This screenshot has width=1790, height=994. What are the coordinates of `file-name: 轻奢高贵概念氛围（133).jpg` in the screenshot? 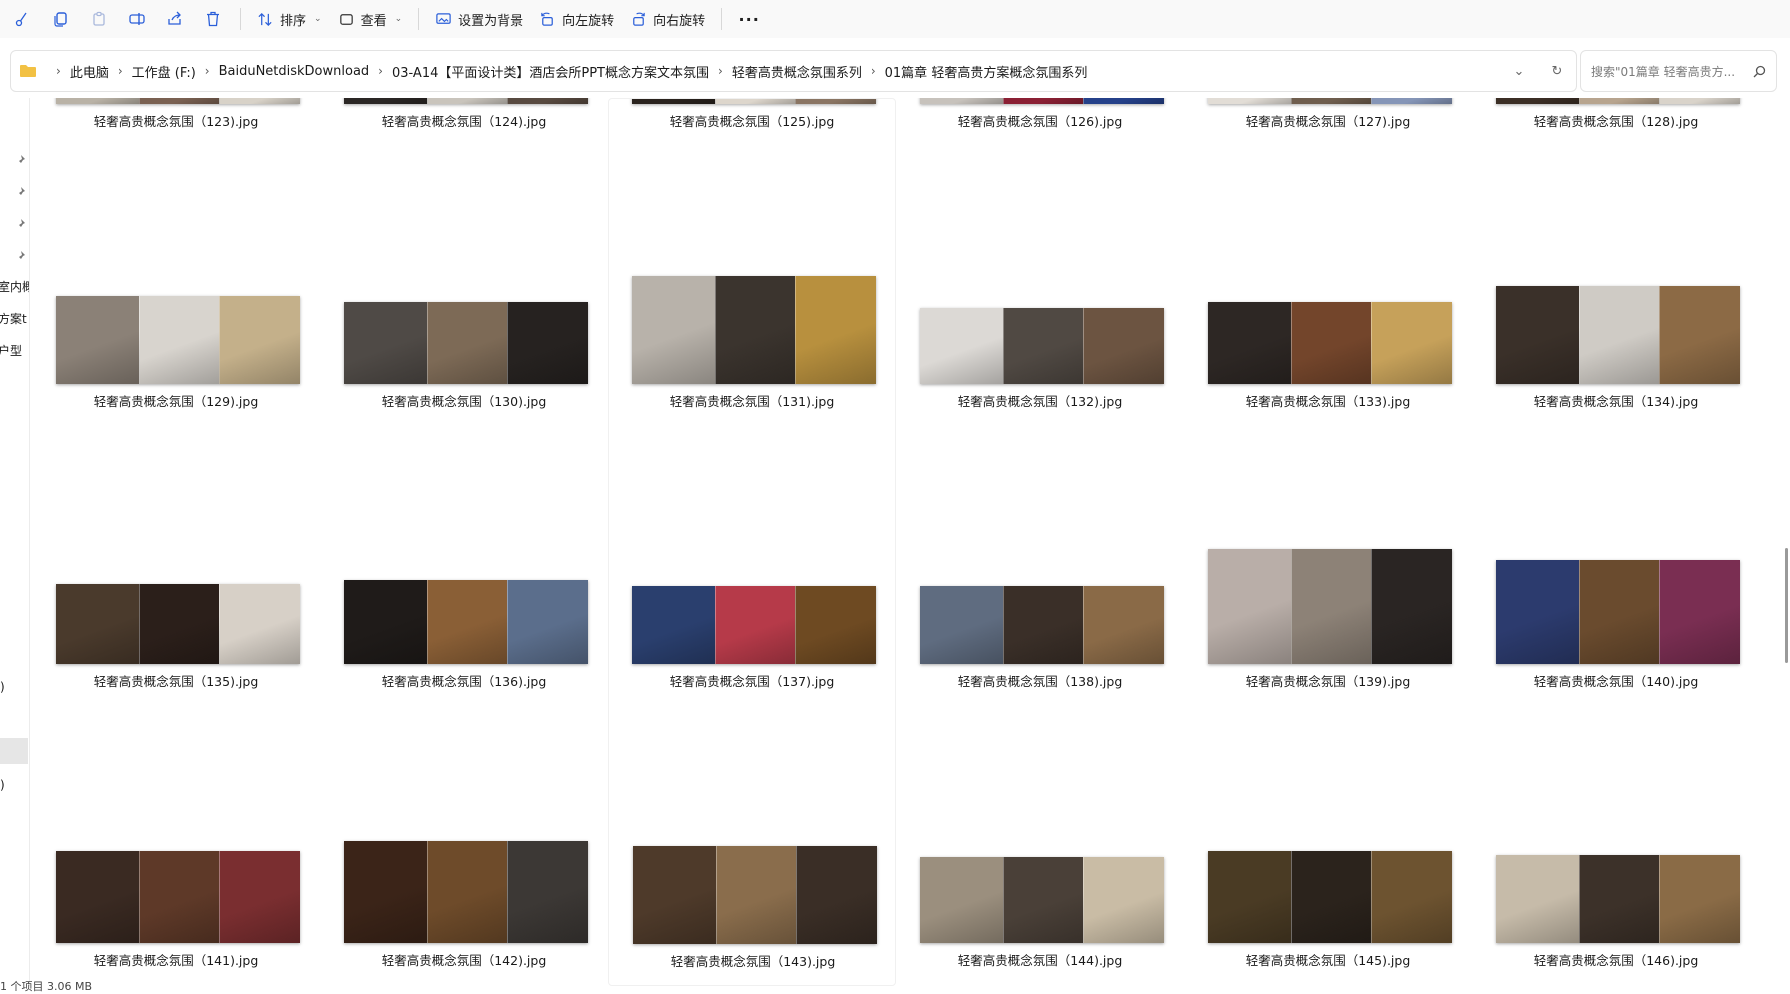 It's located at (1328, 400).